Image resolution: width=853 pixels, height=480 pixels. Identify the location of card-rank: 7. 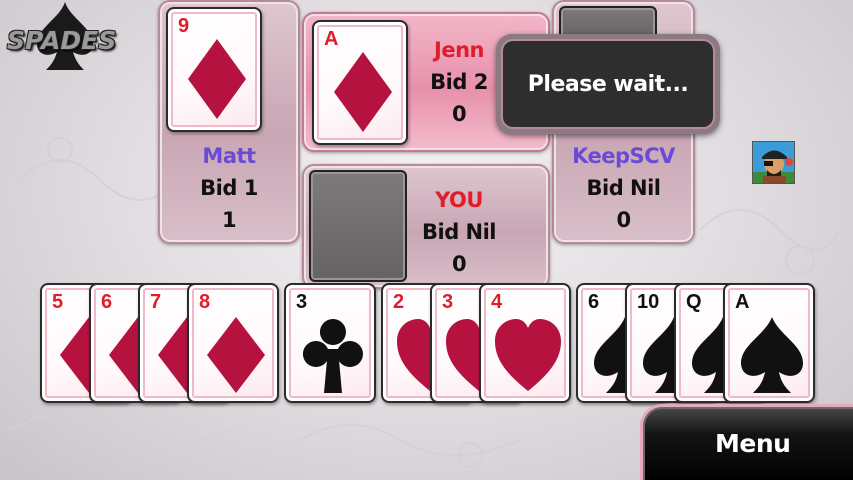
(156, 302).